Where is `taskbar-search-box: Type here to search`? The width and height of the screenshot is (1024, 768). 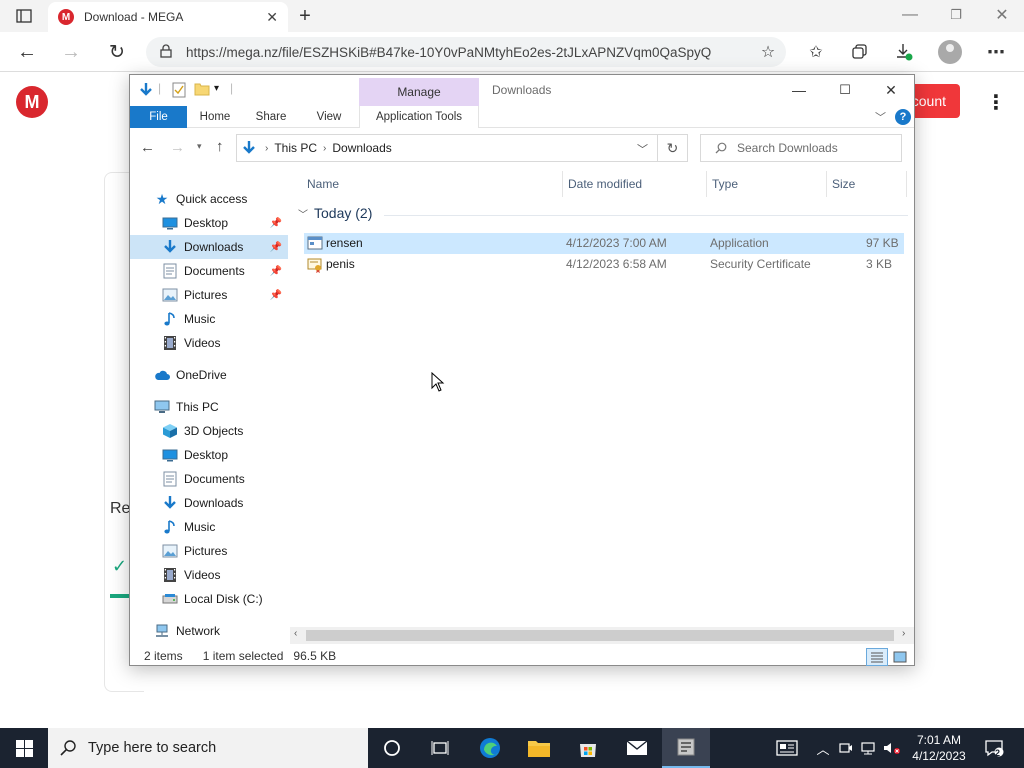
taskbar-search-box: Type here to search is located at coordinates (208, 748).